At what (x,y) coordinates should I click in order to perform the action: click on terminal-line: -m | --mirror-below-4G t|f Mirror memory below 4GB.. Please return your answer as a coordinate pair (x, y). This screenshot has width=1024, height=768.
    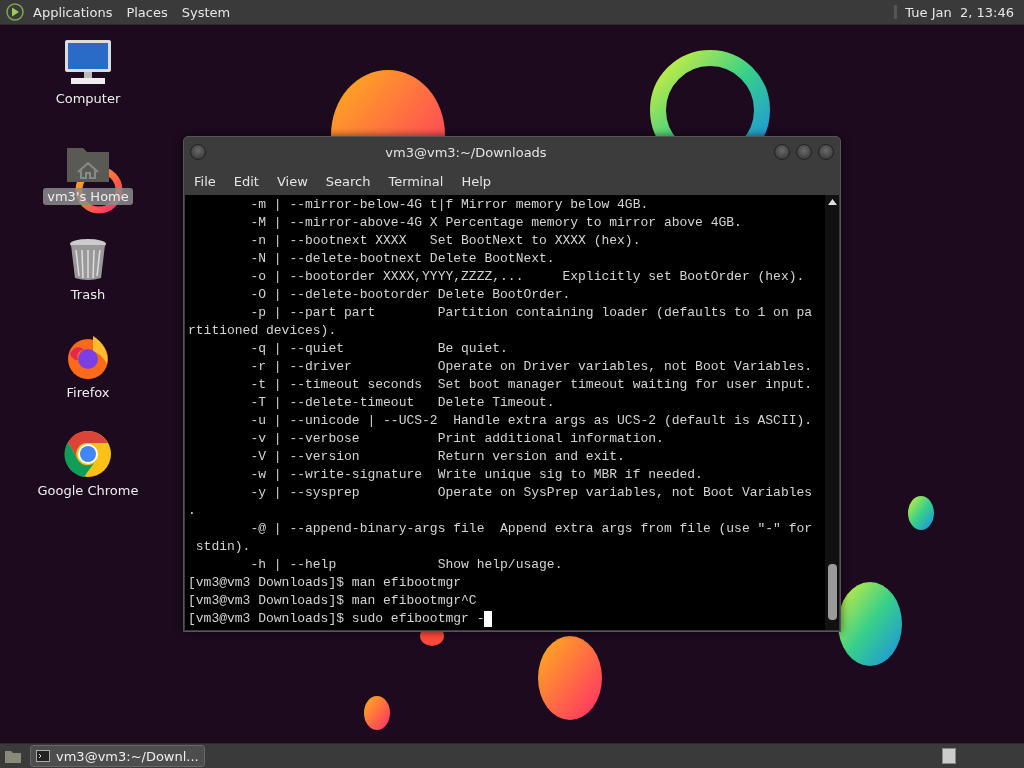
    Looking at the image, I should click on (449, 205).